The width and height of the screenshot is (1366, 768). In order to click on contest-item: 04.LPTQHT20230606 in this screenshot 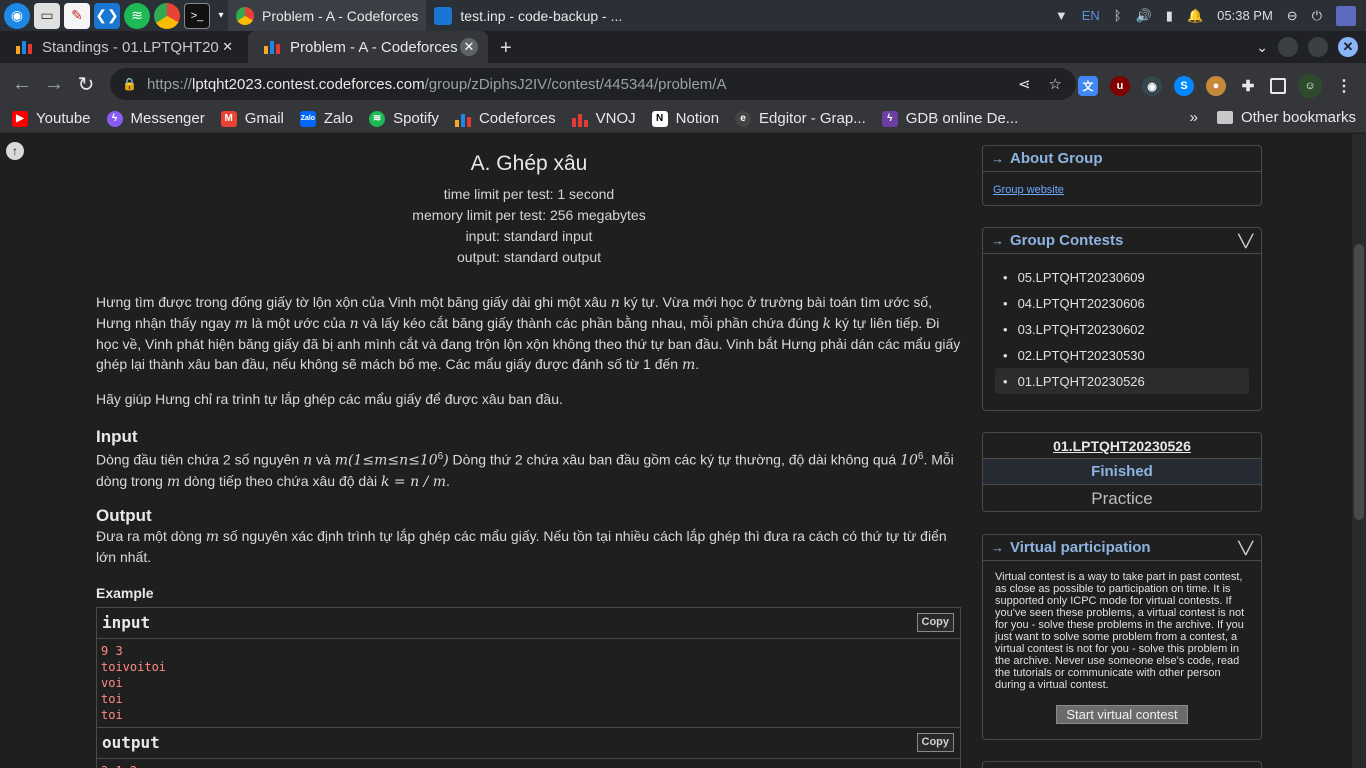, I will do `click(1122, 303)`.